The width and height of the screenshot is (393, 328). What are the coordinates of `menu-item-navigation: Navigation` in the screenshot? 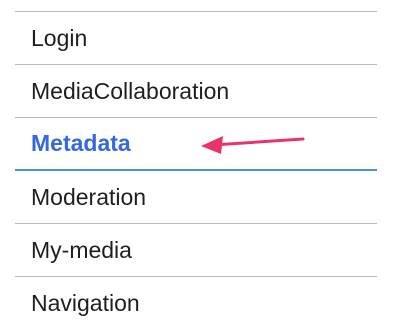 It's located at (196, 302).